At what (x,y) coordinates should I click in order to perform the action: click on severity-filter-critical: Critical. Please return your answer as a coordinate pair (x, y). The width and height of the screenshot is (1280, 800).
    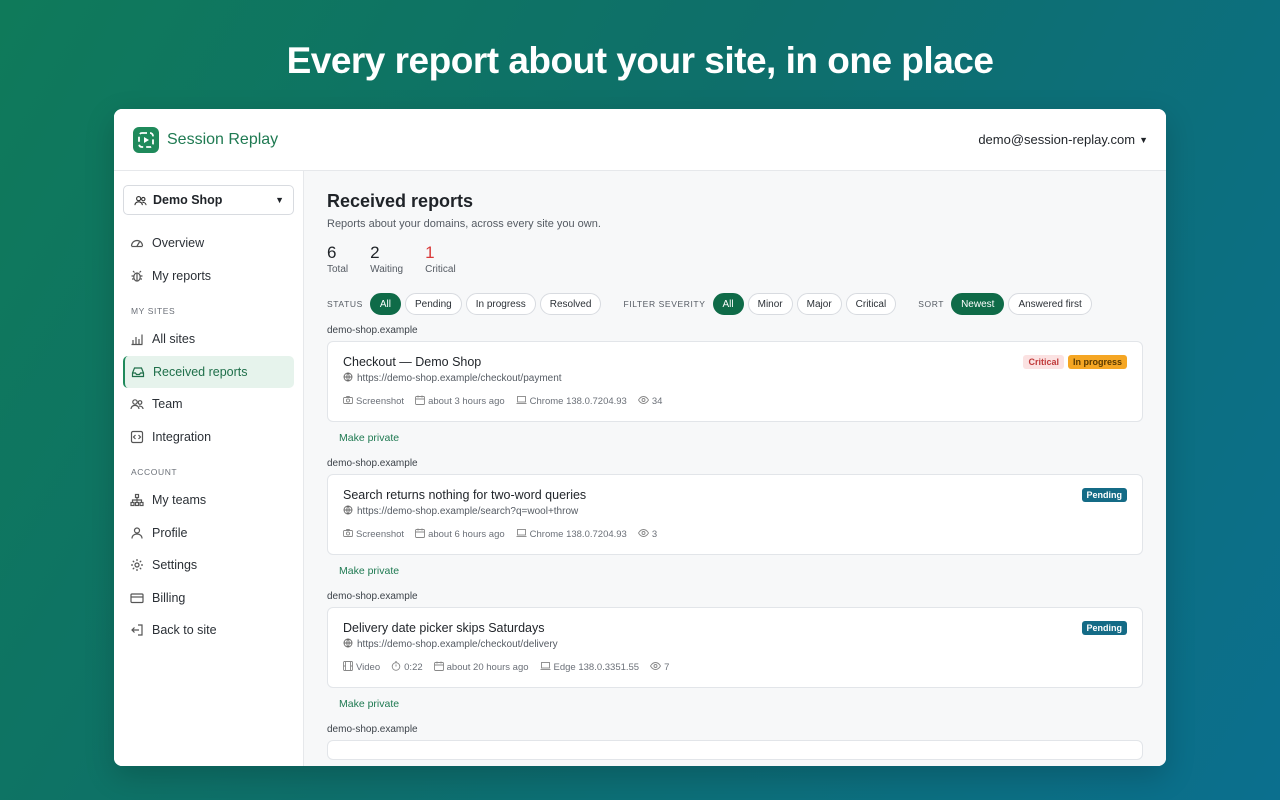
    Looking at the image, I should click on (871, 304).